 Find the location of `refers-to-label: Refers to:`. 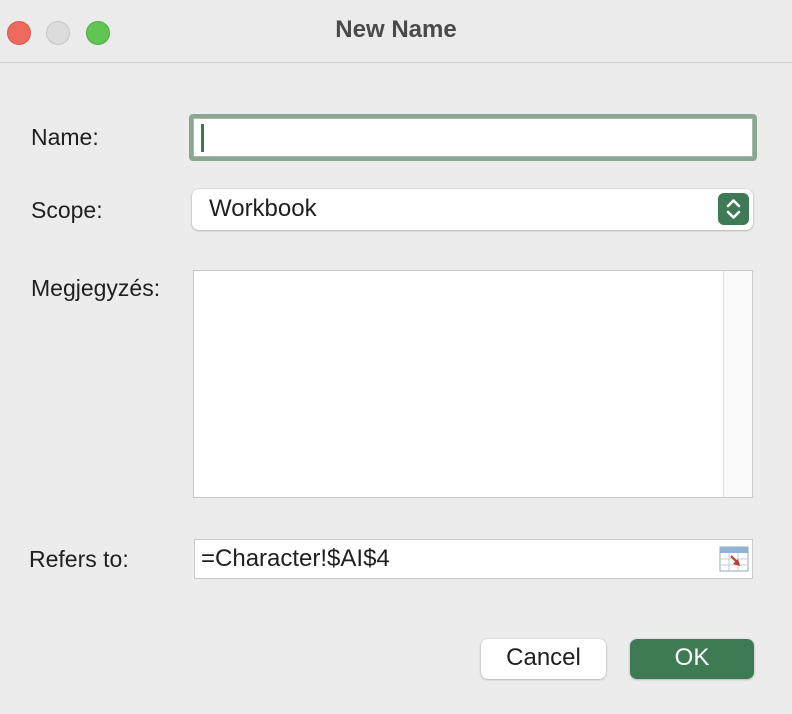

refers-to-label: Refers to: is located at coordinates (79, 559).